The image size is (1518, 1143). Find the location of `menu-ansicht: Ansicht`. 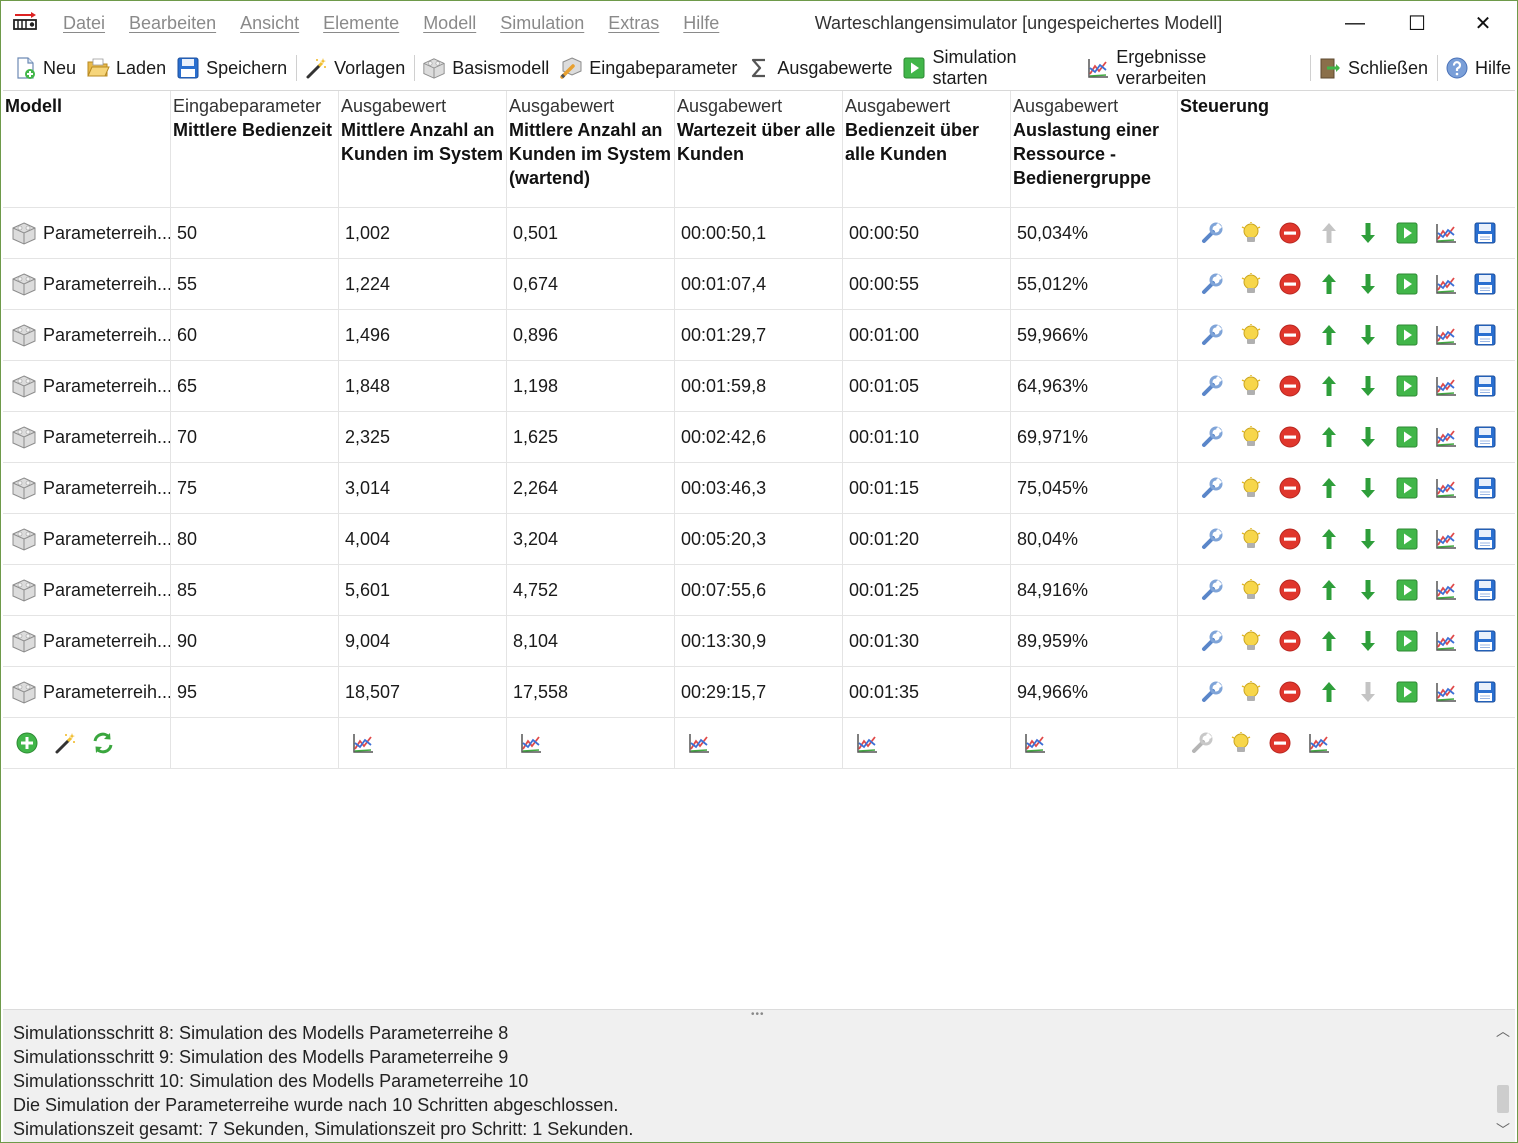

menu-ansicht: Ansicht is located at coordinates (269, 23).